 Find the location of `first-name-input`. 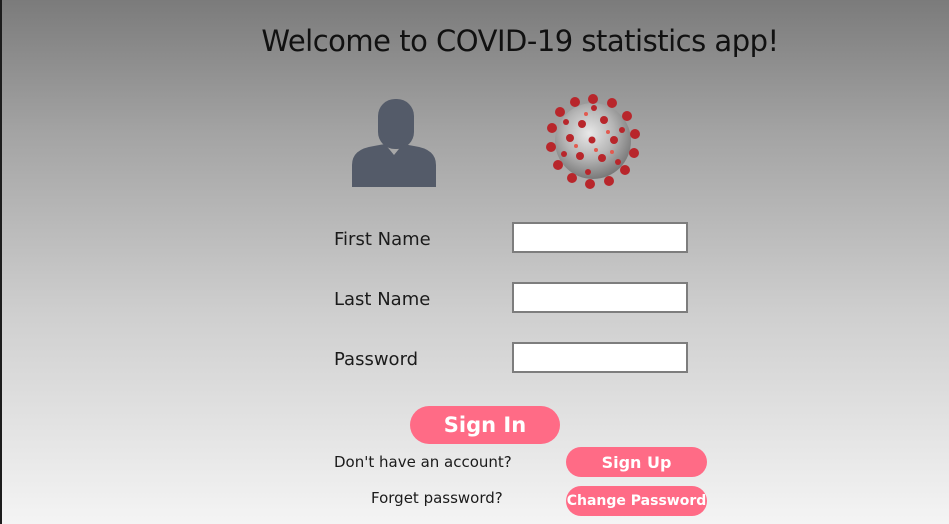

first-name-input is located at coordinates (600, 237).